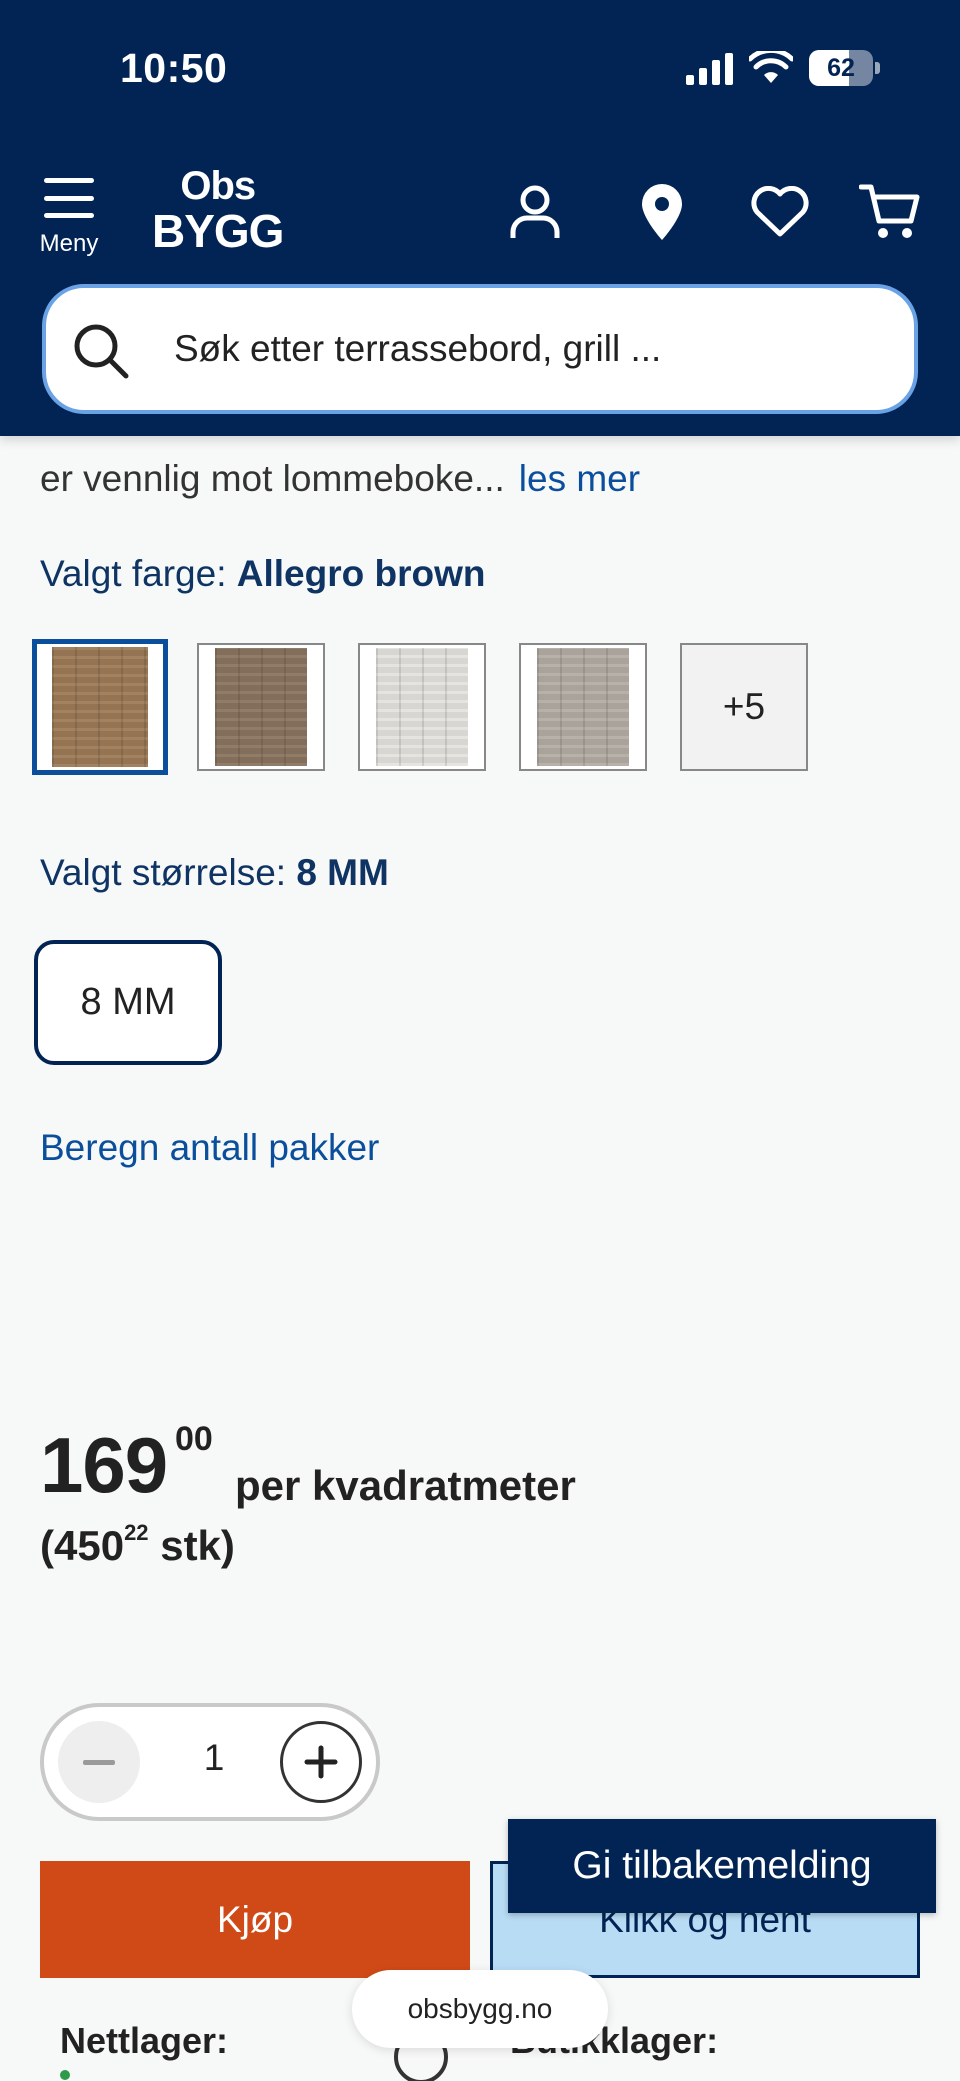  I want to click on price-per-piece: (45022 stk), so click(137, 1544).